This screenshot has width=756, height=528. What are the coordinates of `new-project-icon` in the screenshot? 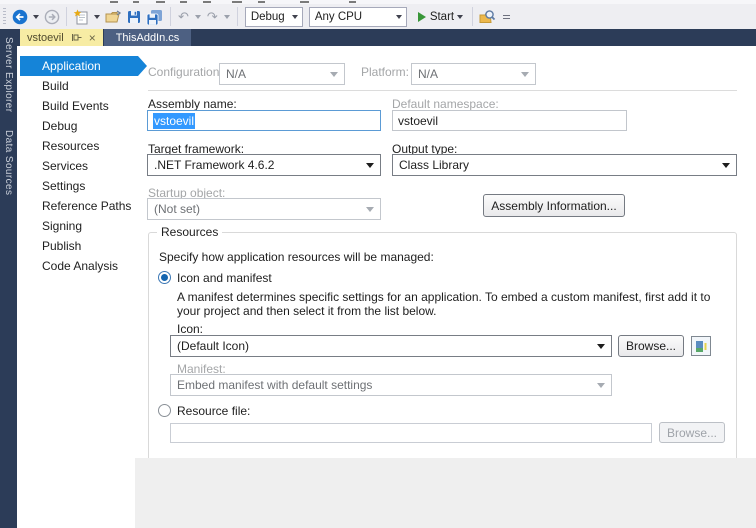 It's located at (80, 16).